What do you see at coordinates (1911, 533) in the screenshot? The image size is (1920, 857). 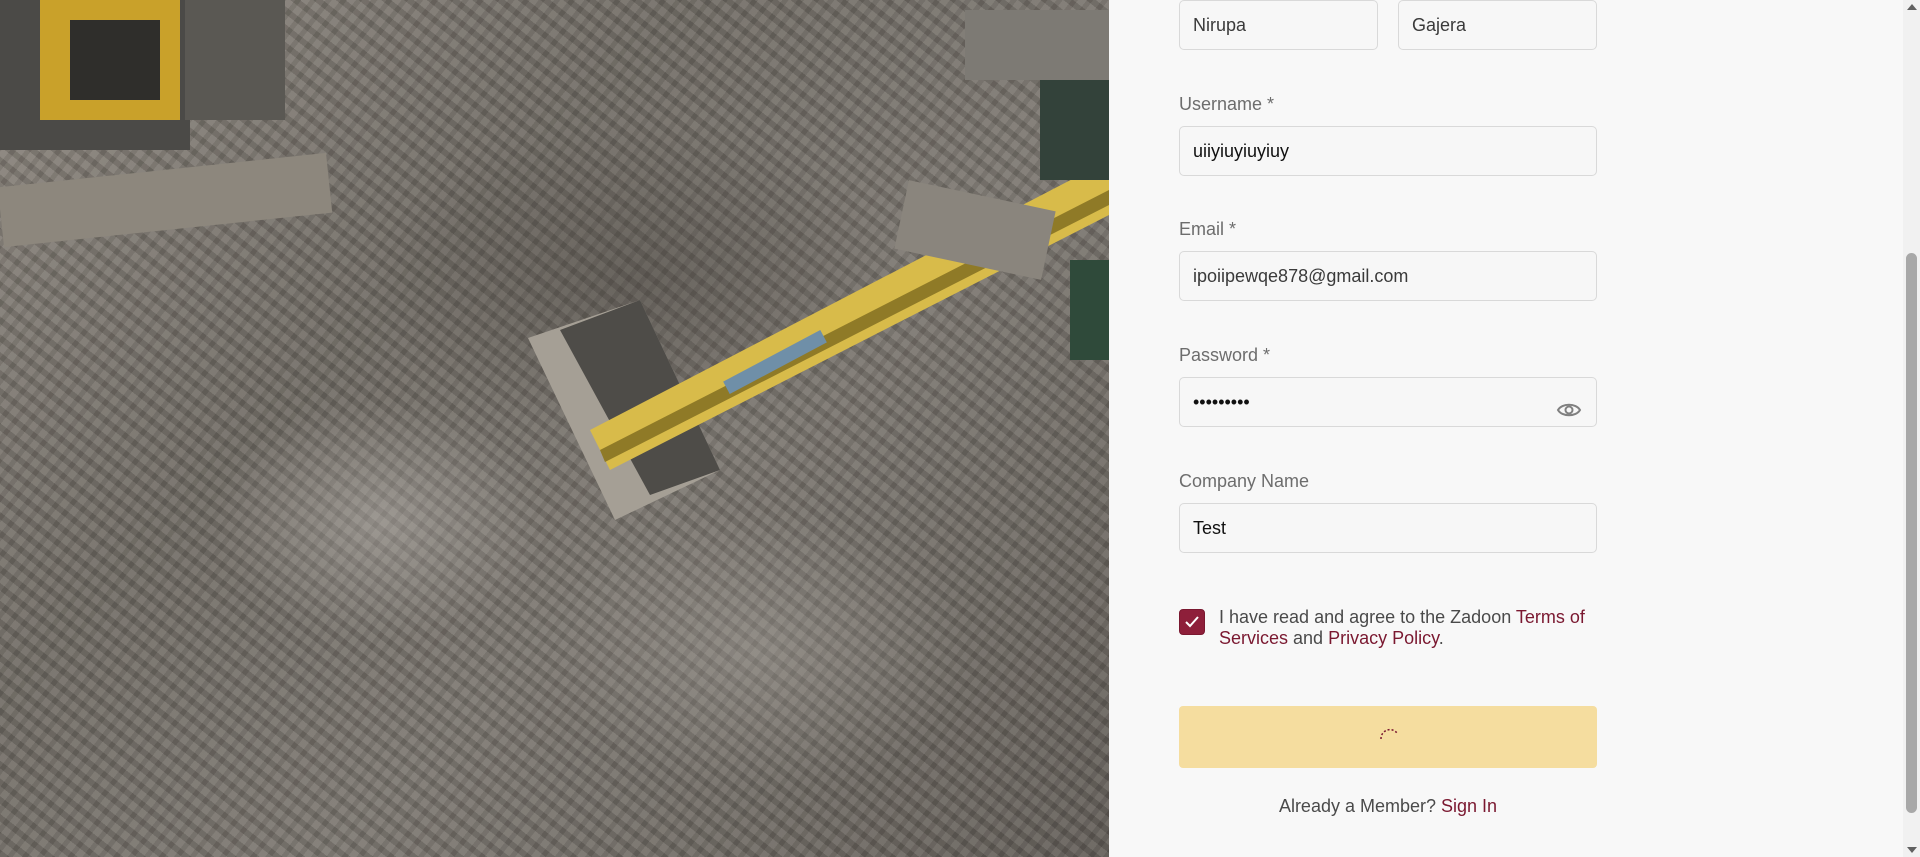 I see `scrollbar-thumb` at bounding box center [1911, 533].